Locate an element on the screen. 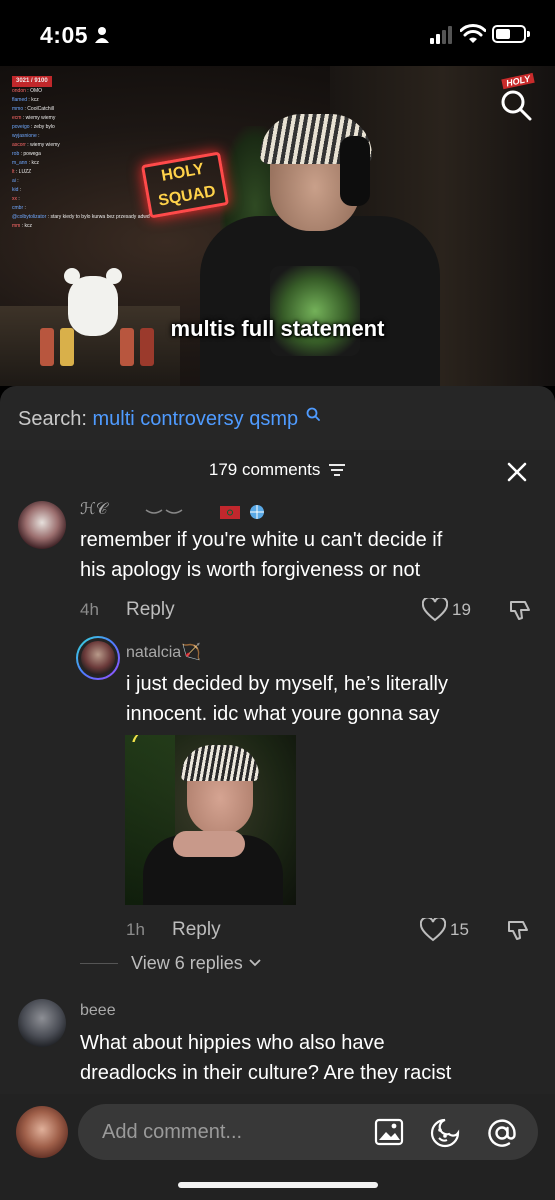 This screenshot has width=555, height=1200. chat-message: m_ann : kcz is located at coordinates (25, 163).